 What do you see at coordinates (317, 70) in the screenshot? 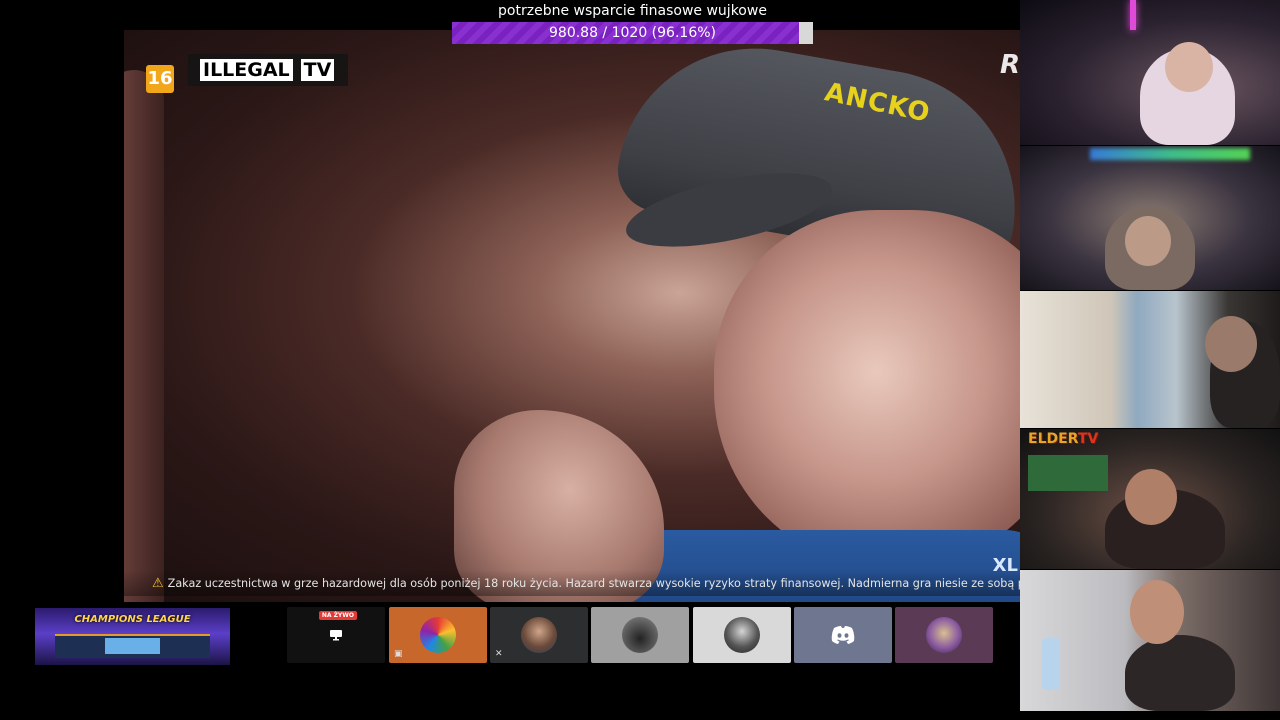
I see `channel-logo-word2: TV` at bounding box center [317, 70].